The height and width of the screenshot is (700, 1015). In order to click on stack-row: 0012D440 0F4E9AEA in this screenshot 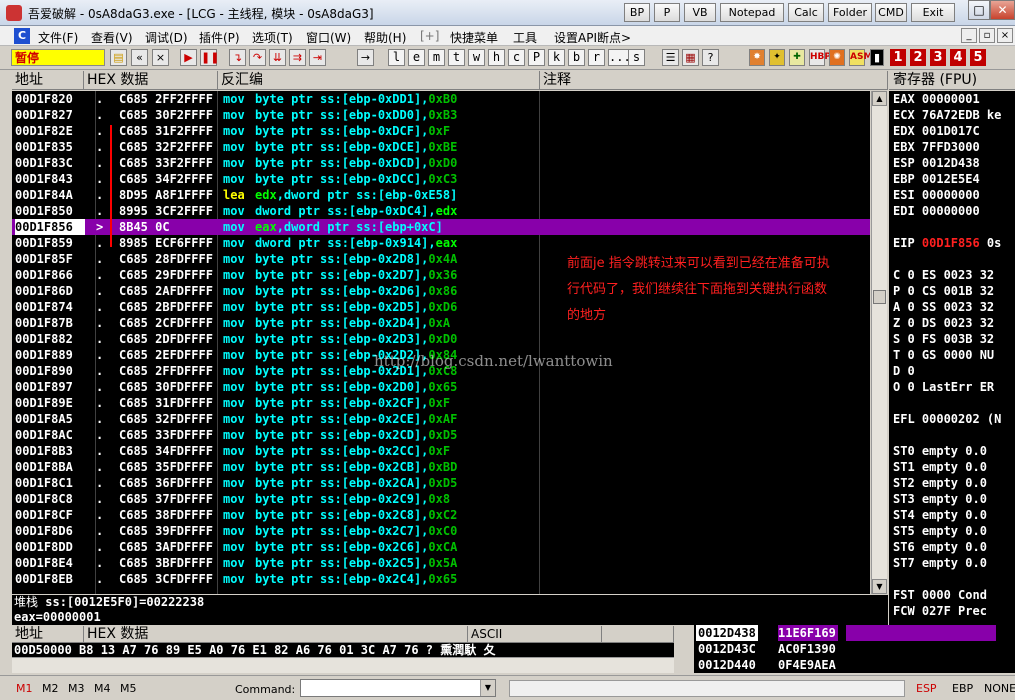, I will do `click(854, 665)`.